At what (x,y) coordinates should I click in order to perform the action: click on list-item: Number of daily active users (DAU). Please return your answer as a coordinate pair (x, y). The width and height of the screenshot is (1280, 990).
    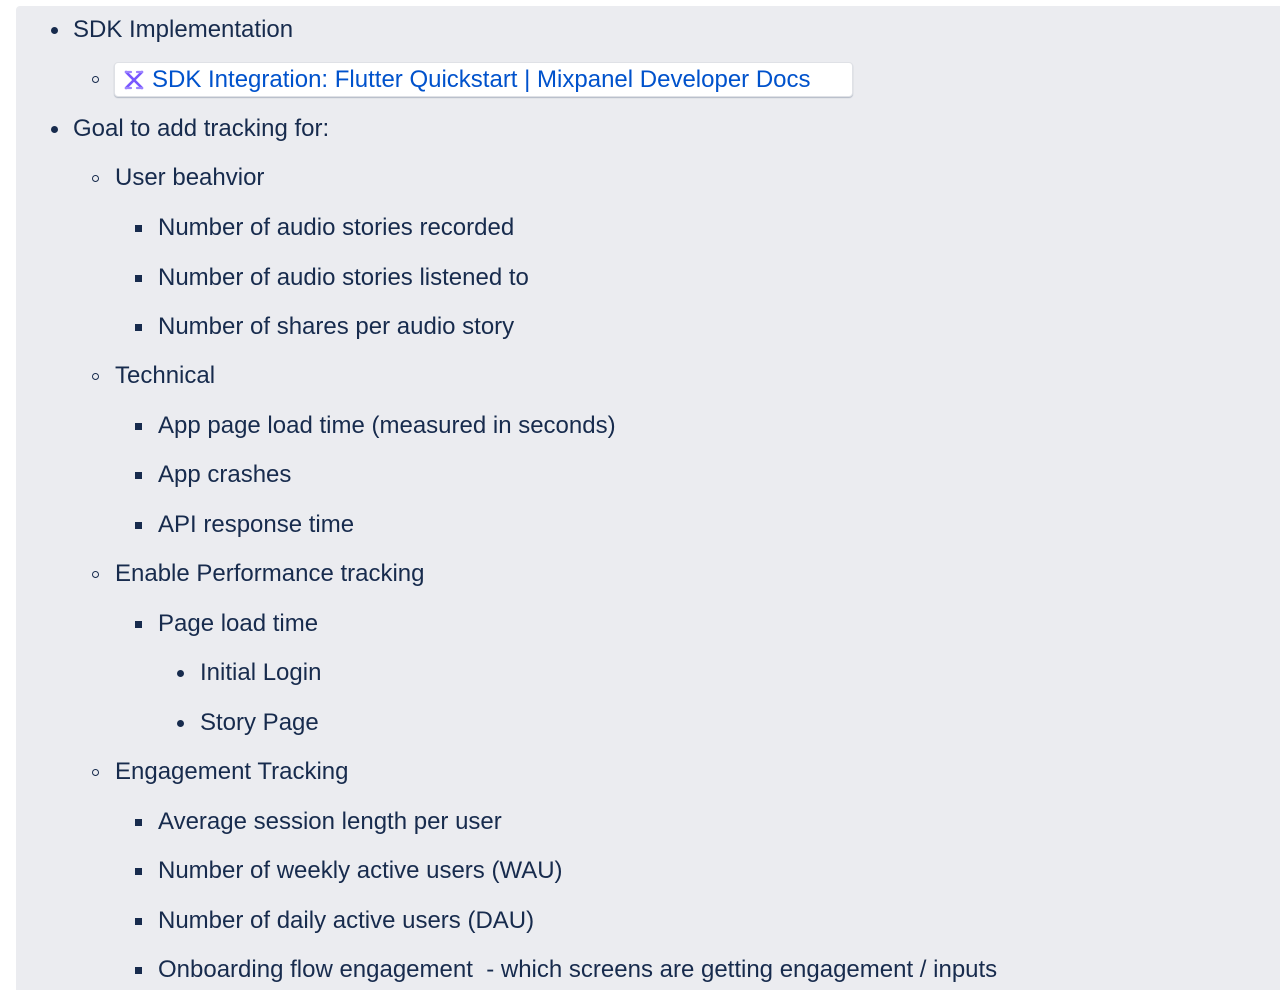
    Looking at the image, I should click on (346, 920).